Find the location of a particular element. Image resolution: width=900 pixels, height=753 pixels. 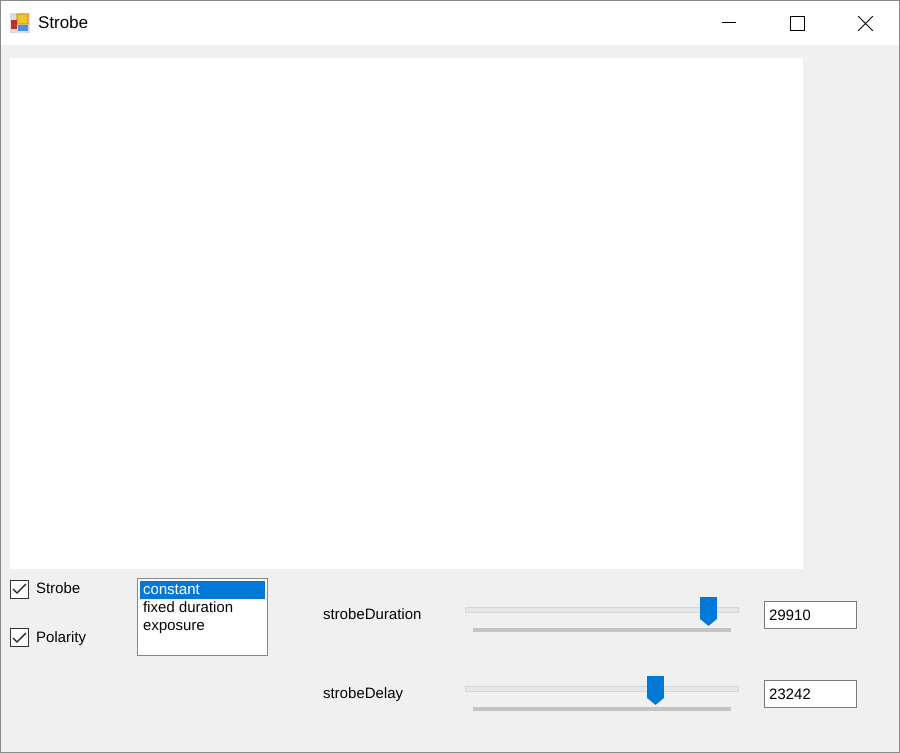

list-box: constant fixed duration exposure is located at coordinates (202, 617).